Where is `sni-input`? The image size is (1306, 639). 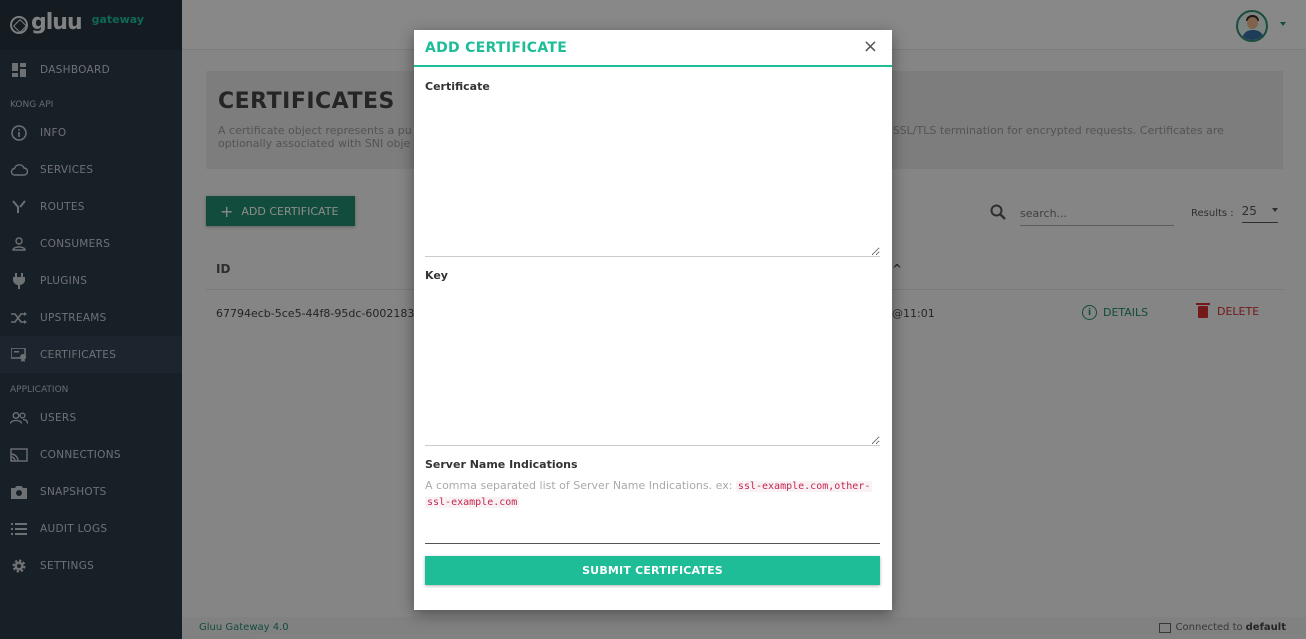
sni-input is located at coordinates (652, 531).